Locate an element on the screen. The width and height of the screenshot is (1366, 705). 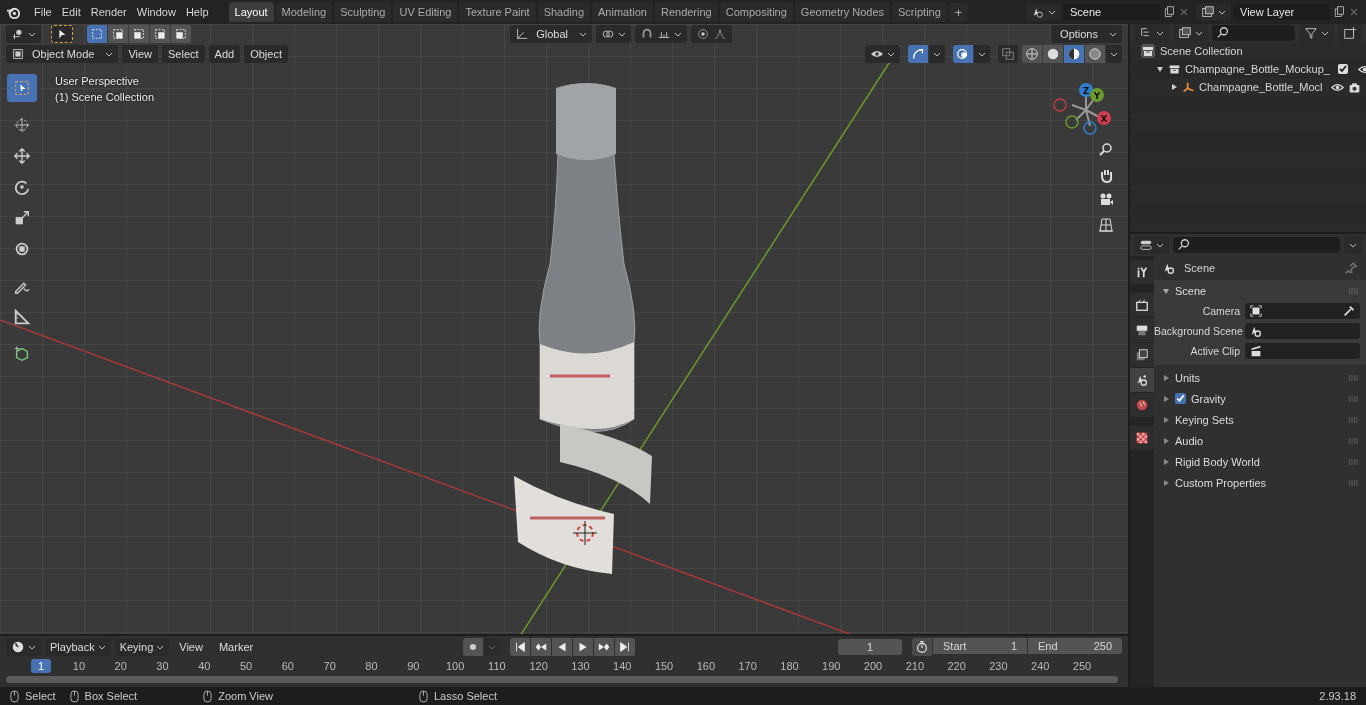
frame-number: 170 is located at coordinates (747, 666).